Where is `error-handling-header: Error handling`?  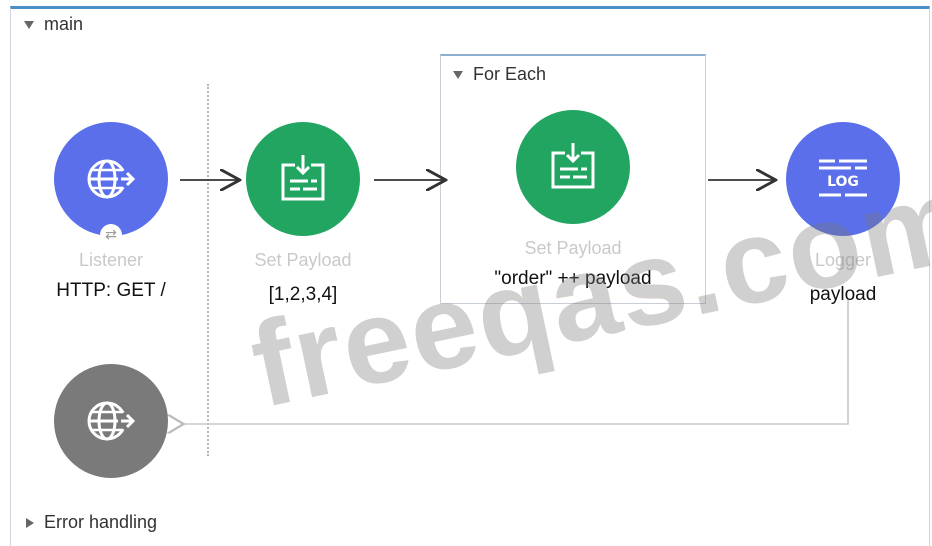 error-handling-header: Error handling is located at coordinates (91, 522).